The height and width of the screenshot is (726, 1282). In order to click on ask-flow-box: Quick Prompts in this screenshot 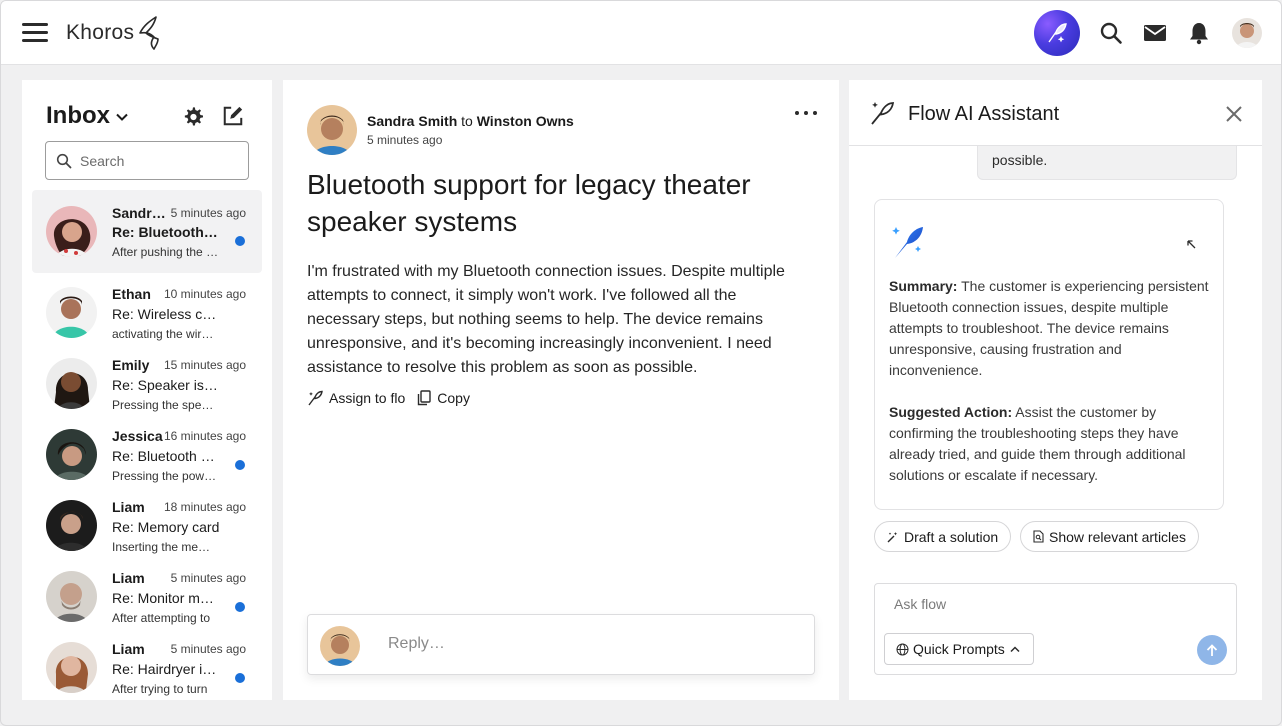, I will do `click(1055, 629)`.